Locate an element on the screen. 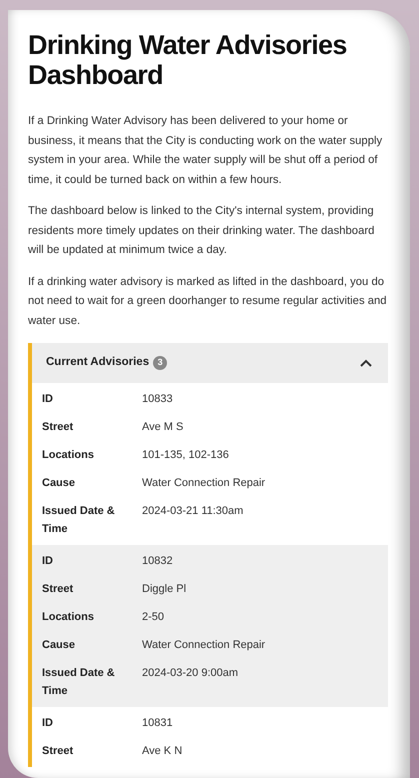 The image size is (419, 778). page-title: Drinking Water Advisories Dashboard is located at coordinates (188, 60).